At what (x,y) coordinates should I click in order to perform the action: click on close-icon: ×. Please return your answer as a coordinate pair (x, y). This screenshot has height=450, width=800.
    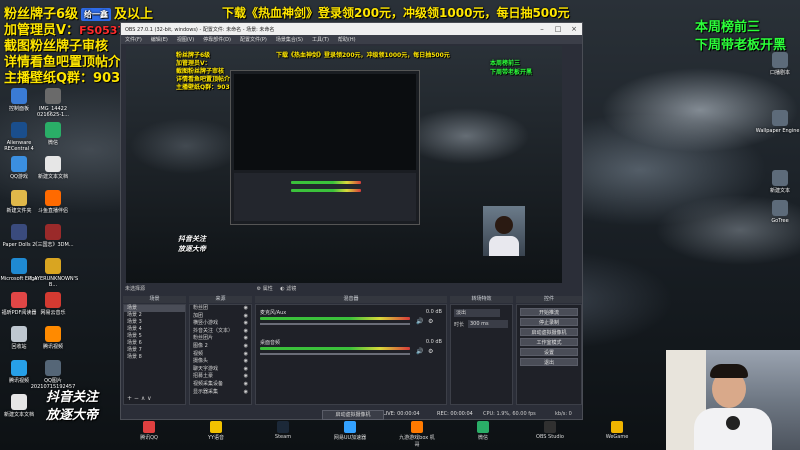
    Looking at the image, I should click on (574, 29).